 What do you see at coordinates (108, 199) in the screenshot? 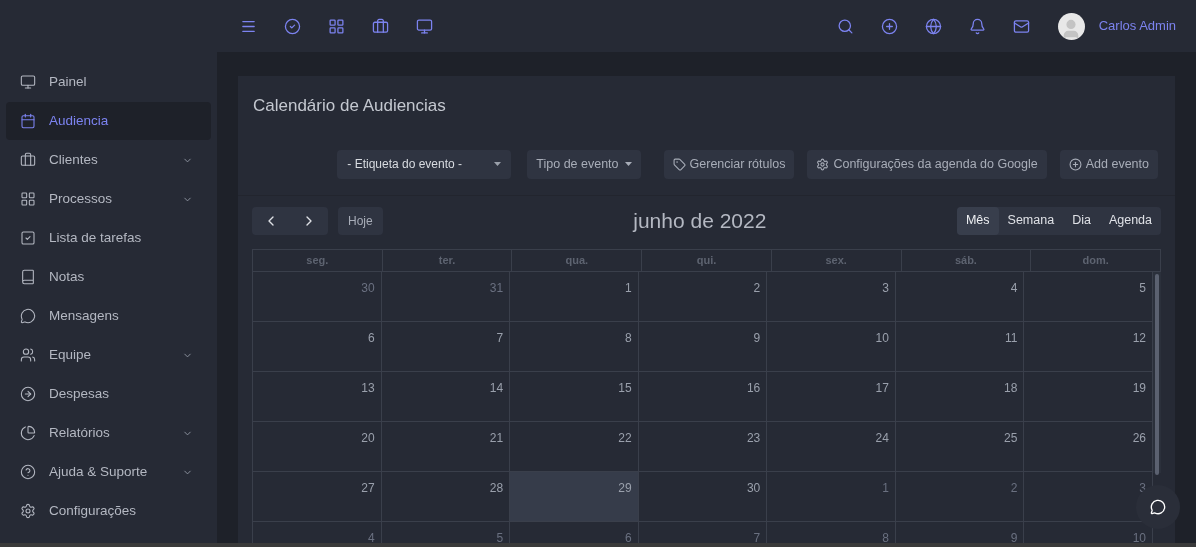
I see `sidebar-item: Processos` at bounding box center [108, 199].